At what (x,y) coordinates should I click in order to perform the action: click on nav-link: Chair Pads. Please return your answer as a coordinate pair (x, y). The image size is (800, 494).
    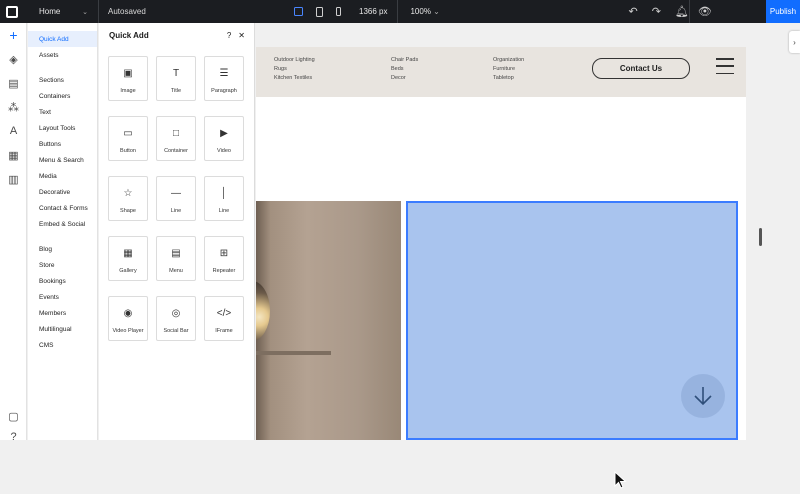
    Looking at the image, I should click on (404, 60).